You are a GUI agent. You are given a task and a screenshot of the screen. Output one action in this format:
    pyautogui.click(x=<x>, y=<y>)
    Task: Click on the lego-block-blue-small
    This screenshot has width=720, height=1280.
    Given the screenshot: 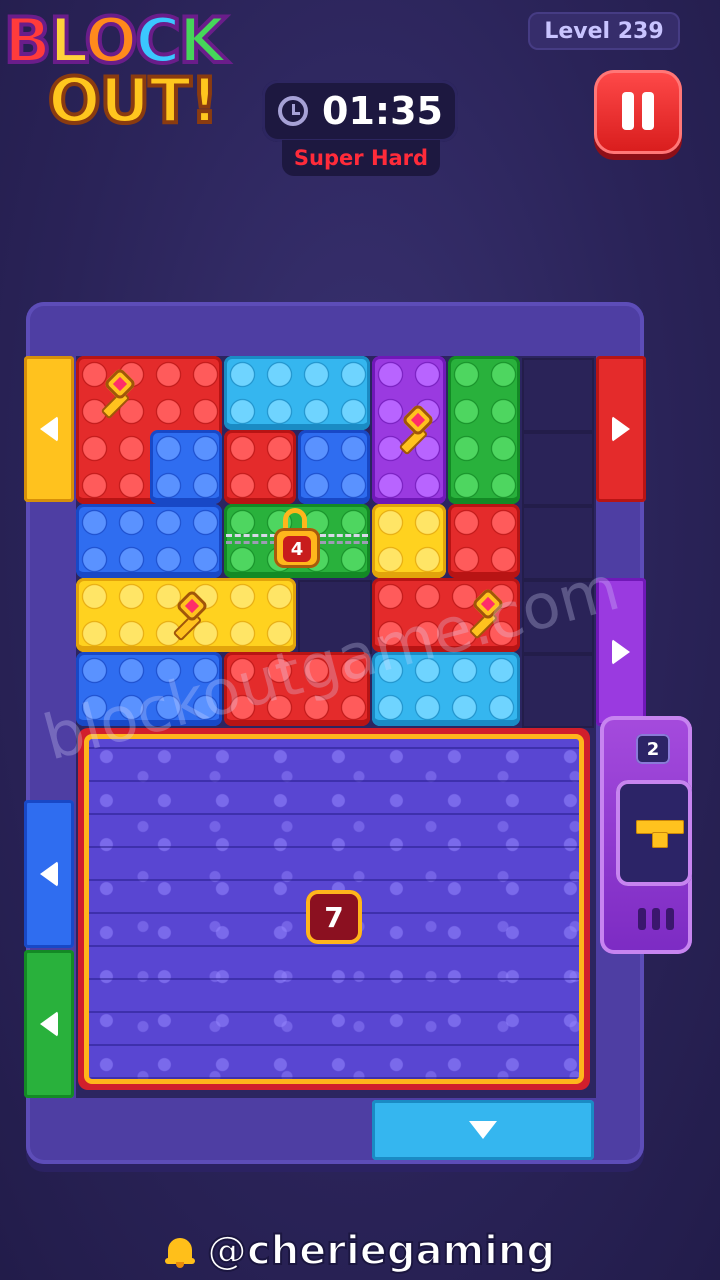 What is the action you would take?
    pyautogui.click(x=334, y=467)
    